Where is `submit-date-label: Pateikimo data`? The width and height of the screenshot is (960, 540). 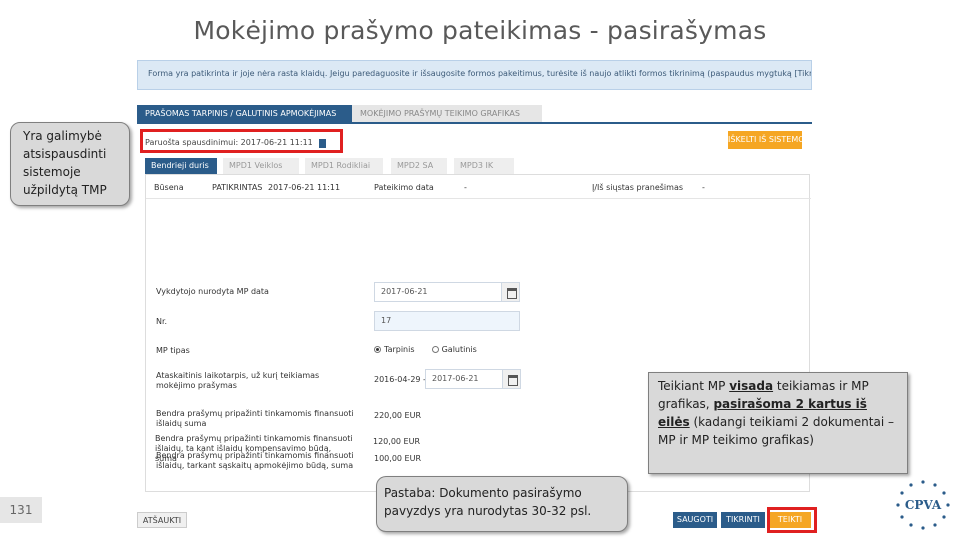 submit-date-label: Pateikimo data is located at coordinates (404, 187).